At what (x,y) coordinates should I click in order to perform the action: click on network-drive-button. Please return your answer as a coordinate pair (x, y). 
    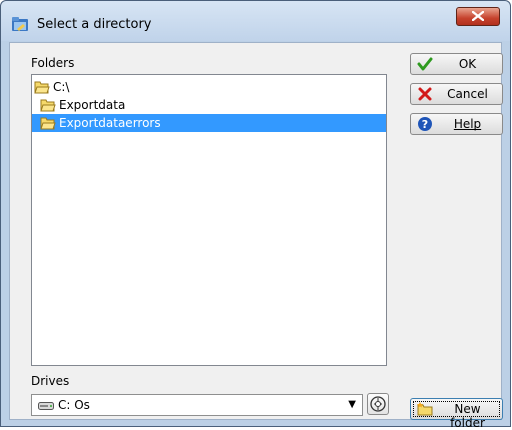
    Looking at the image, I should click on (378, 404).